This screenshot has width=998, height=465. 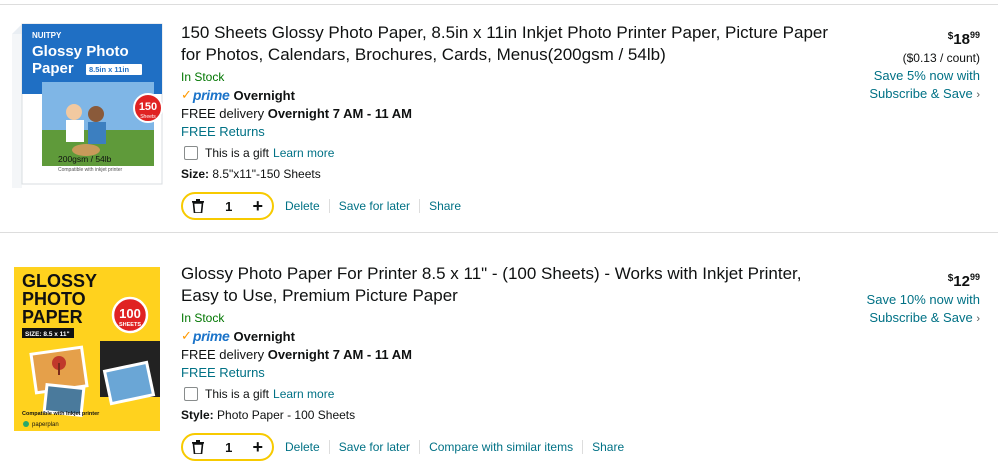 I want to click on image-title-3: PAPER, so click(x=52, y=317).